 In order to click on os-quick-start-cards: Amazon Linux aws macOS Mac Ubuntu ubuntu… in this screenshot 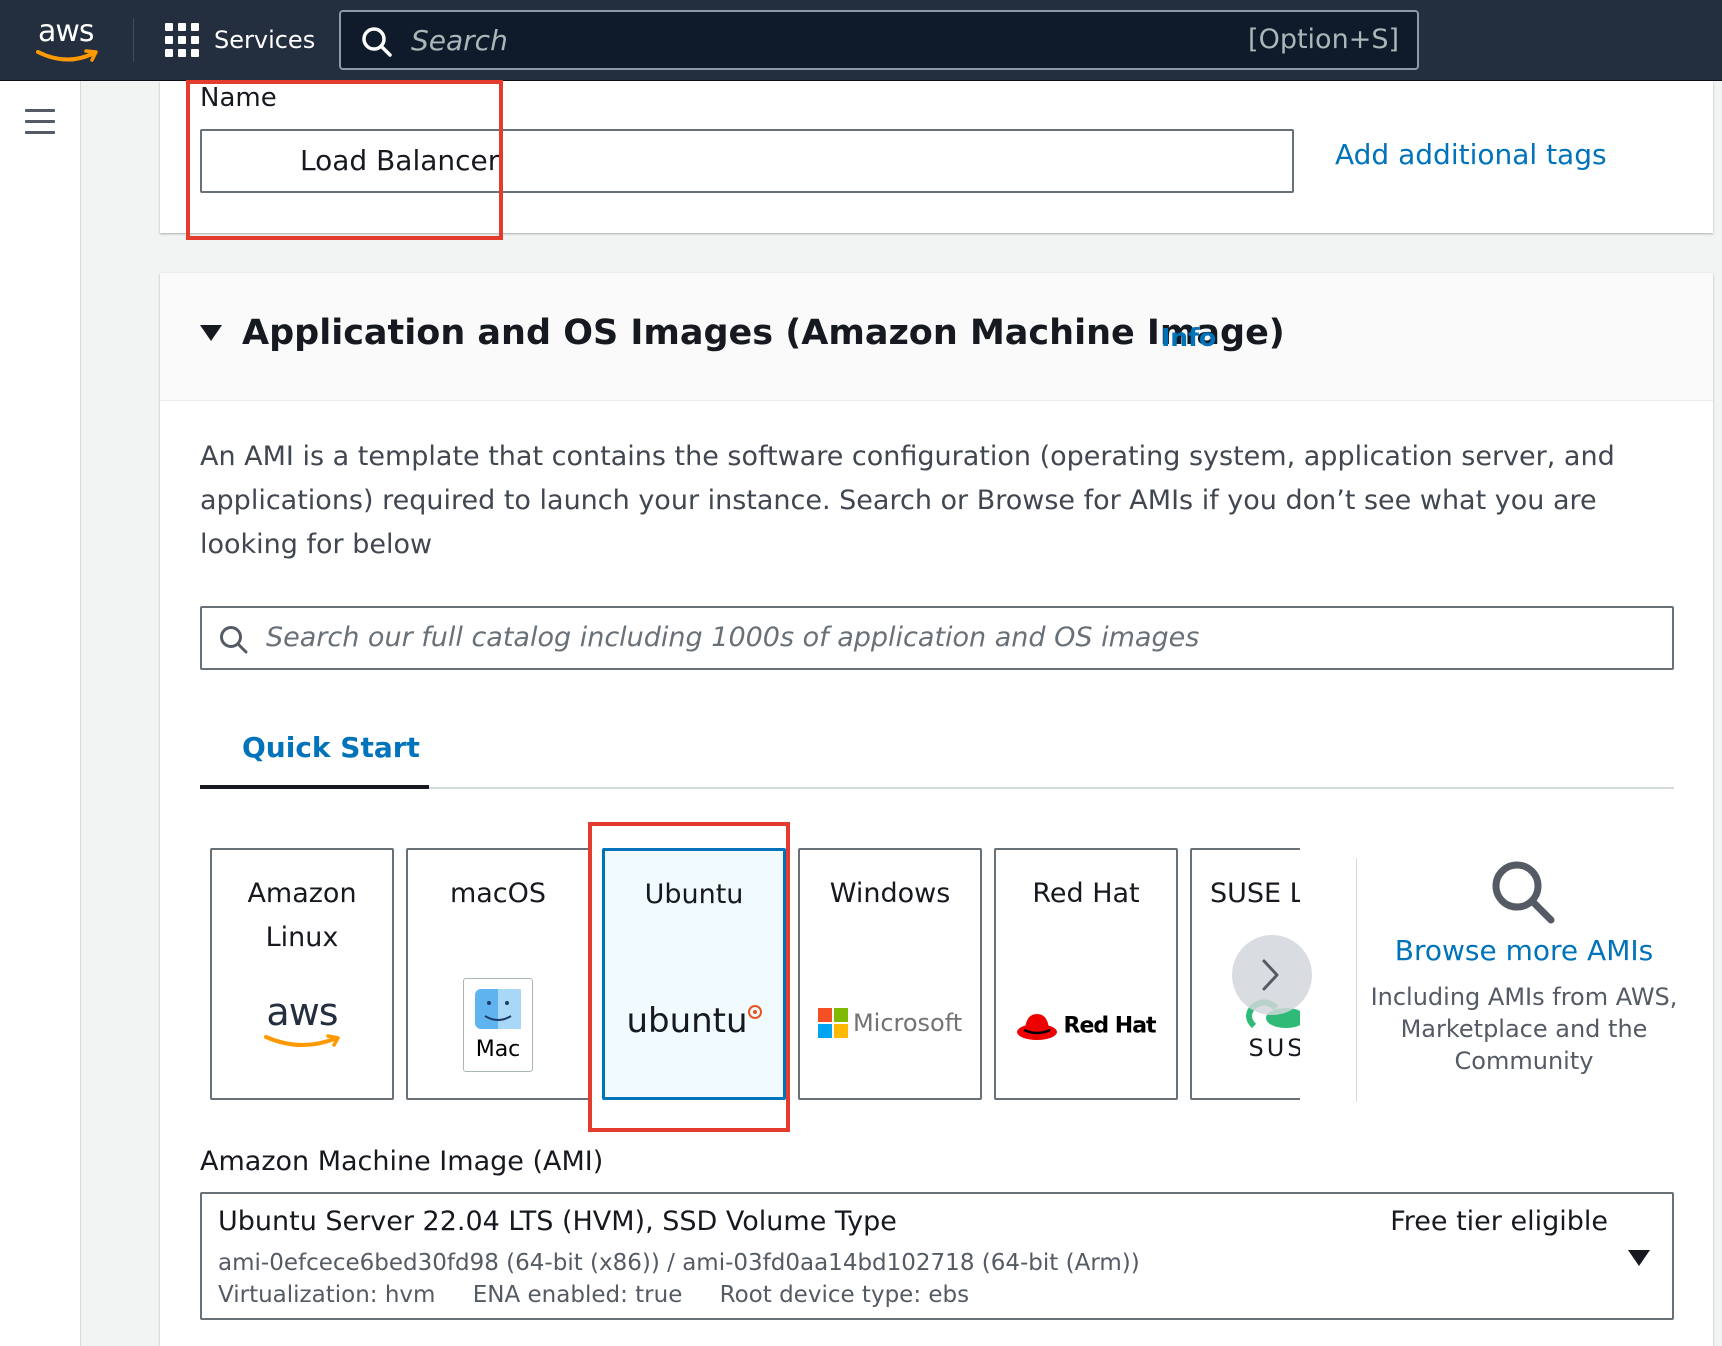, I will do `click(755, 974)`.